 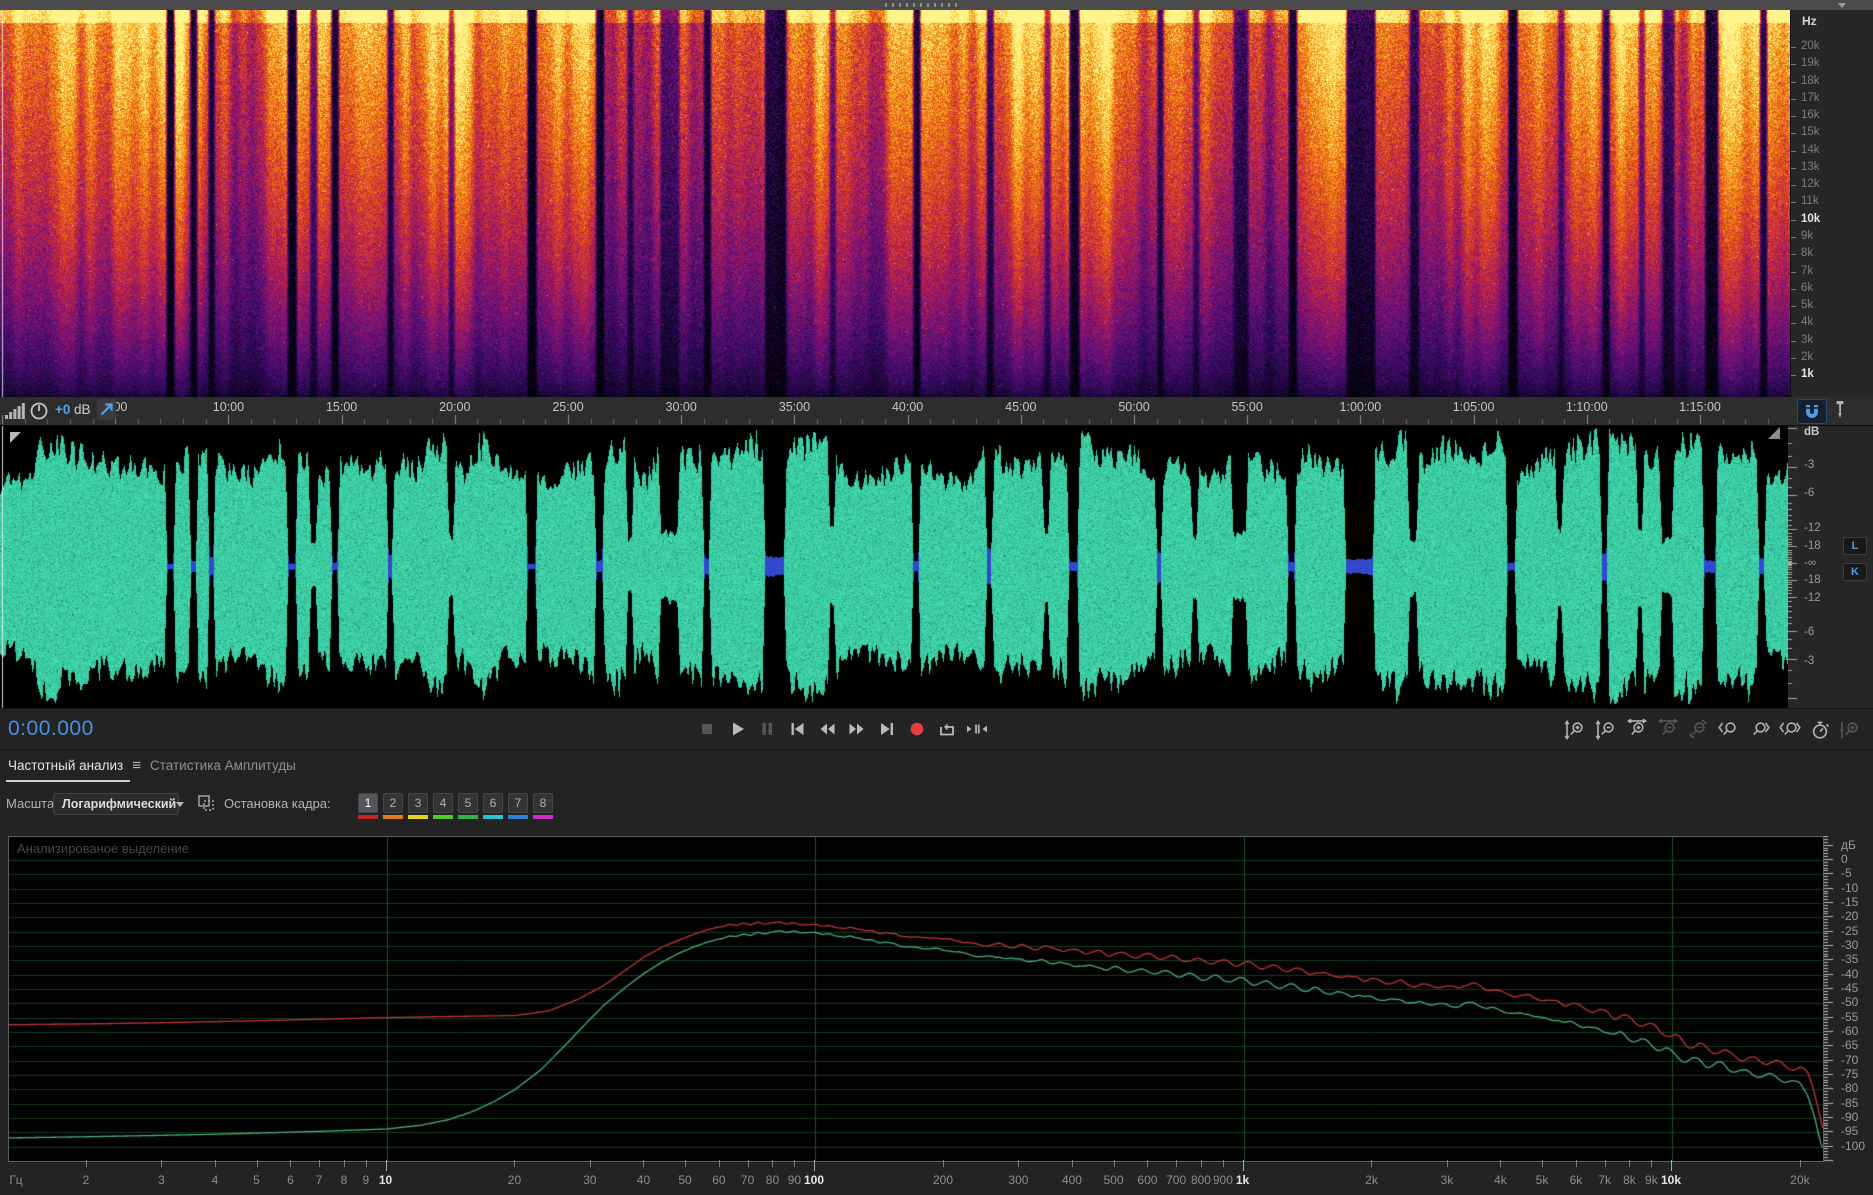 I want to click on tab-frequency-analysis: Частотный анализ ≡, so click(x=74, y=765).